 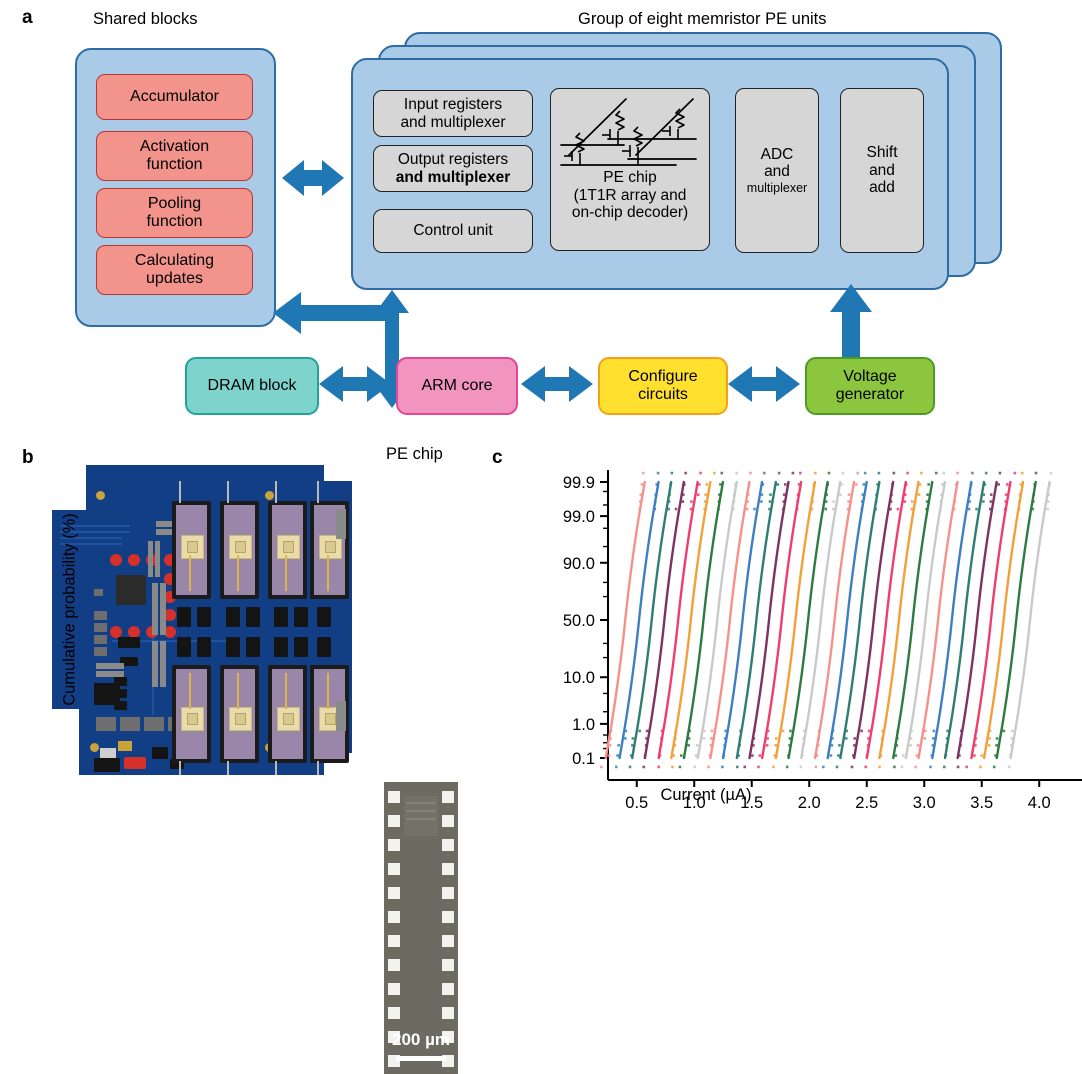 What do you see at coordinates (421, 928) in the screenshot?
I see `pe-chip-micrograph: 200 µm` at bounding box center [421, 928].